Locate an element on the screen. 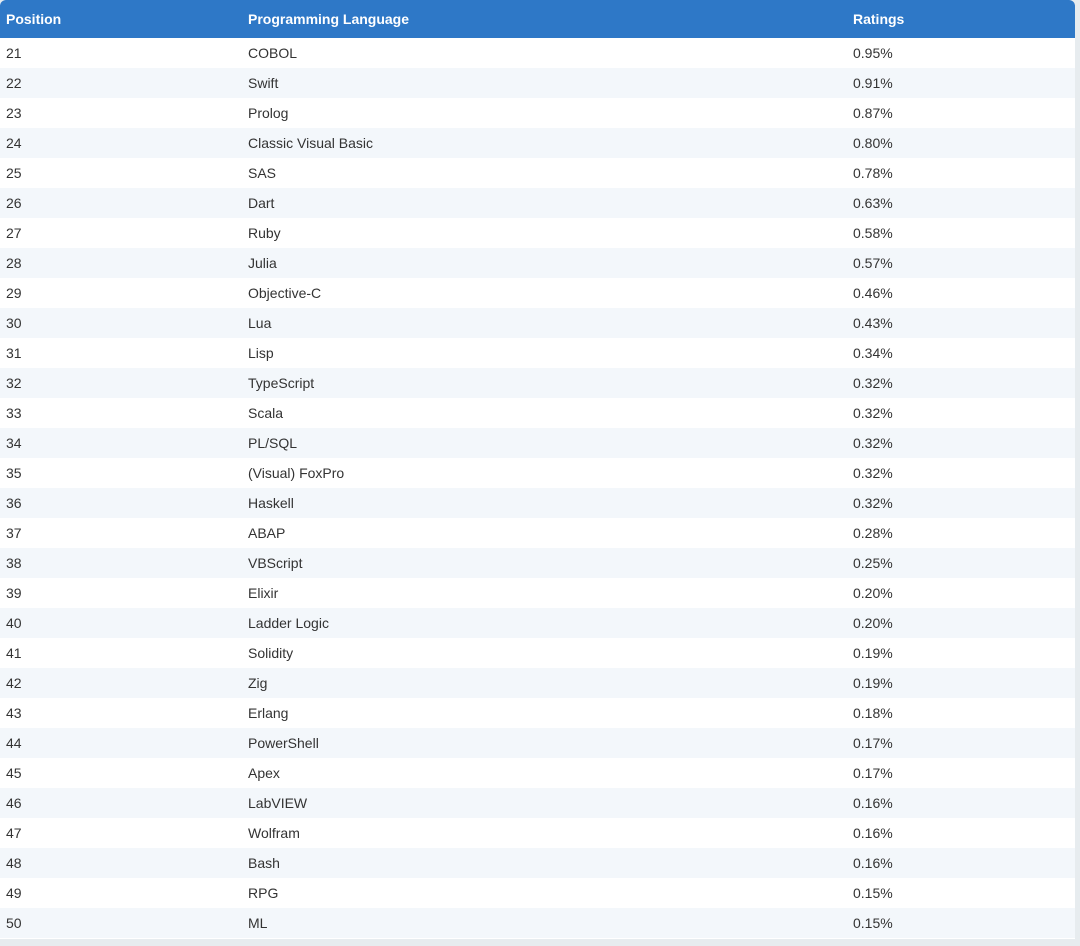 The image size is (1080, 946). cell-language: Wolfram is located at coordinates (274, 833).